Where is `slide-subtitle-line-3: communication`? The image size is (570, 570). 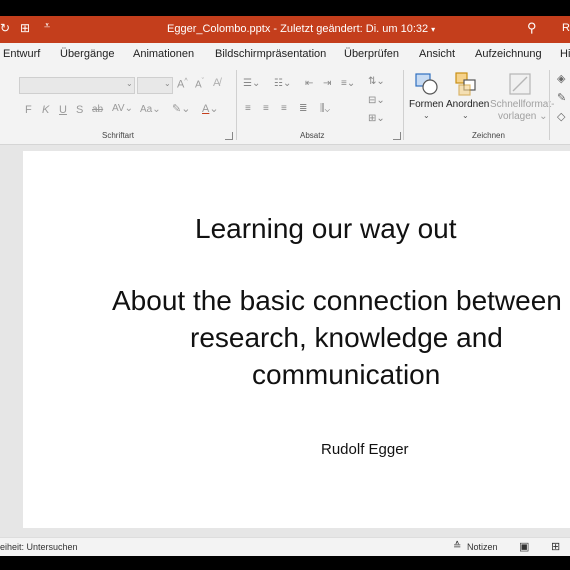 slide-subtitle-line-3: communication is located at coordinates (346, 375).